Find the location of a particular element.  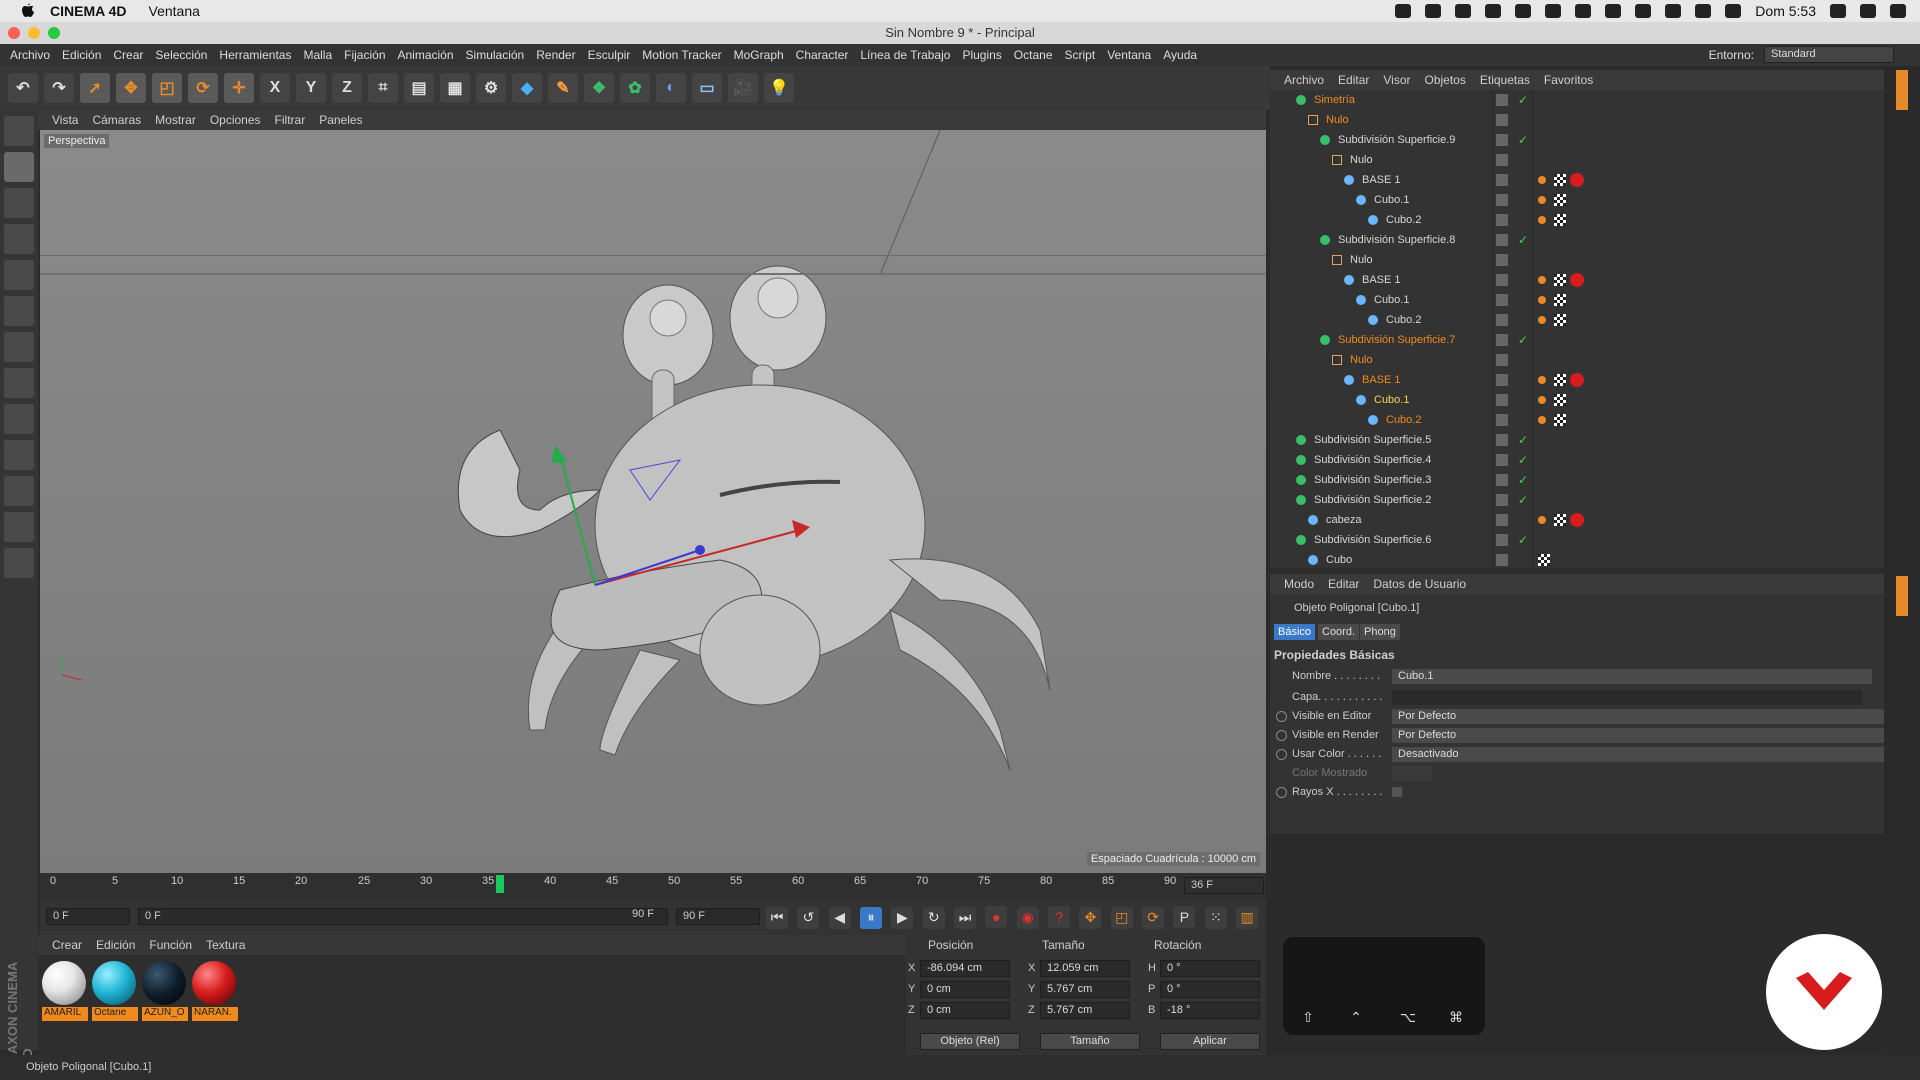

points-mode-icon is located at coordinates (19, 275).